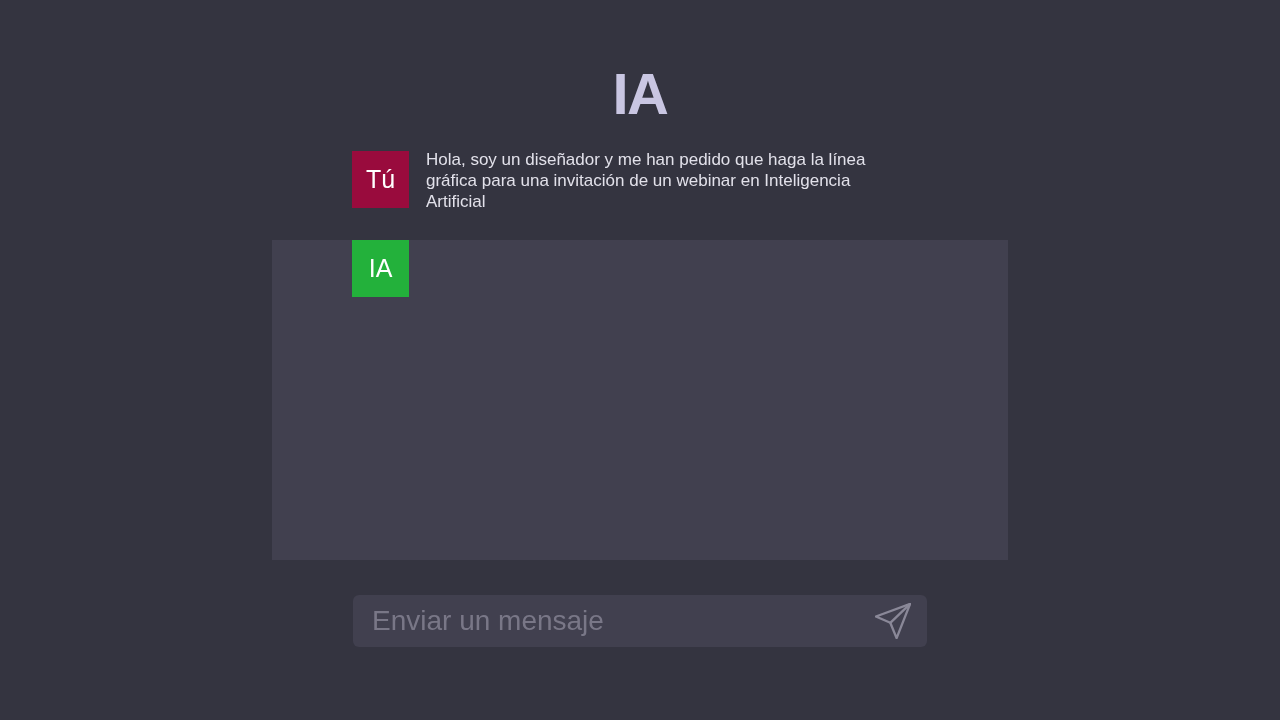  I want to click on avatar: IA, so click(380, 268).